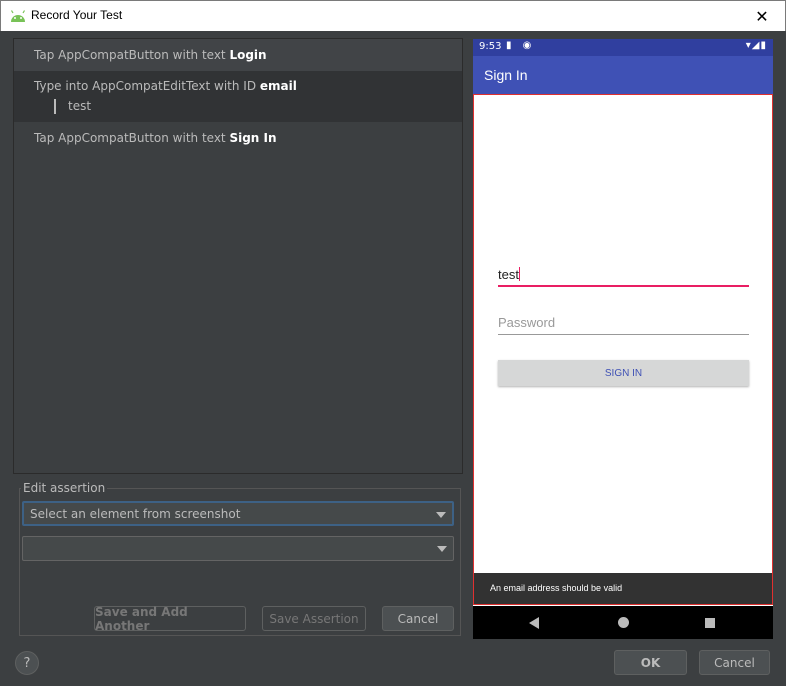 This screenshot has width=786, height=686. I want to click on window-title: Record Your Test, so click(77, 15).